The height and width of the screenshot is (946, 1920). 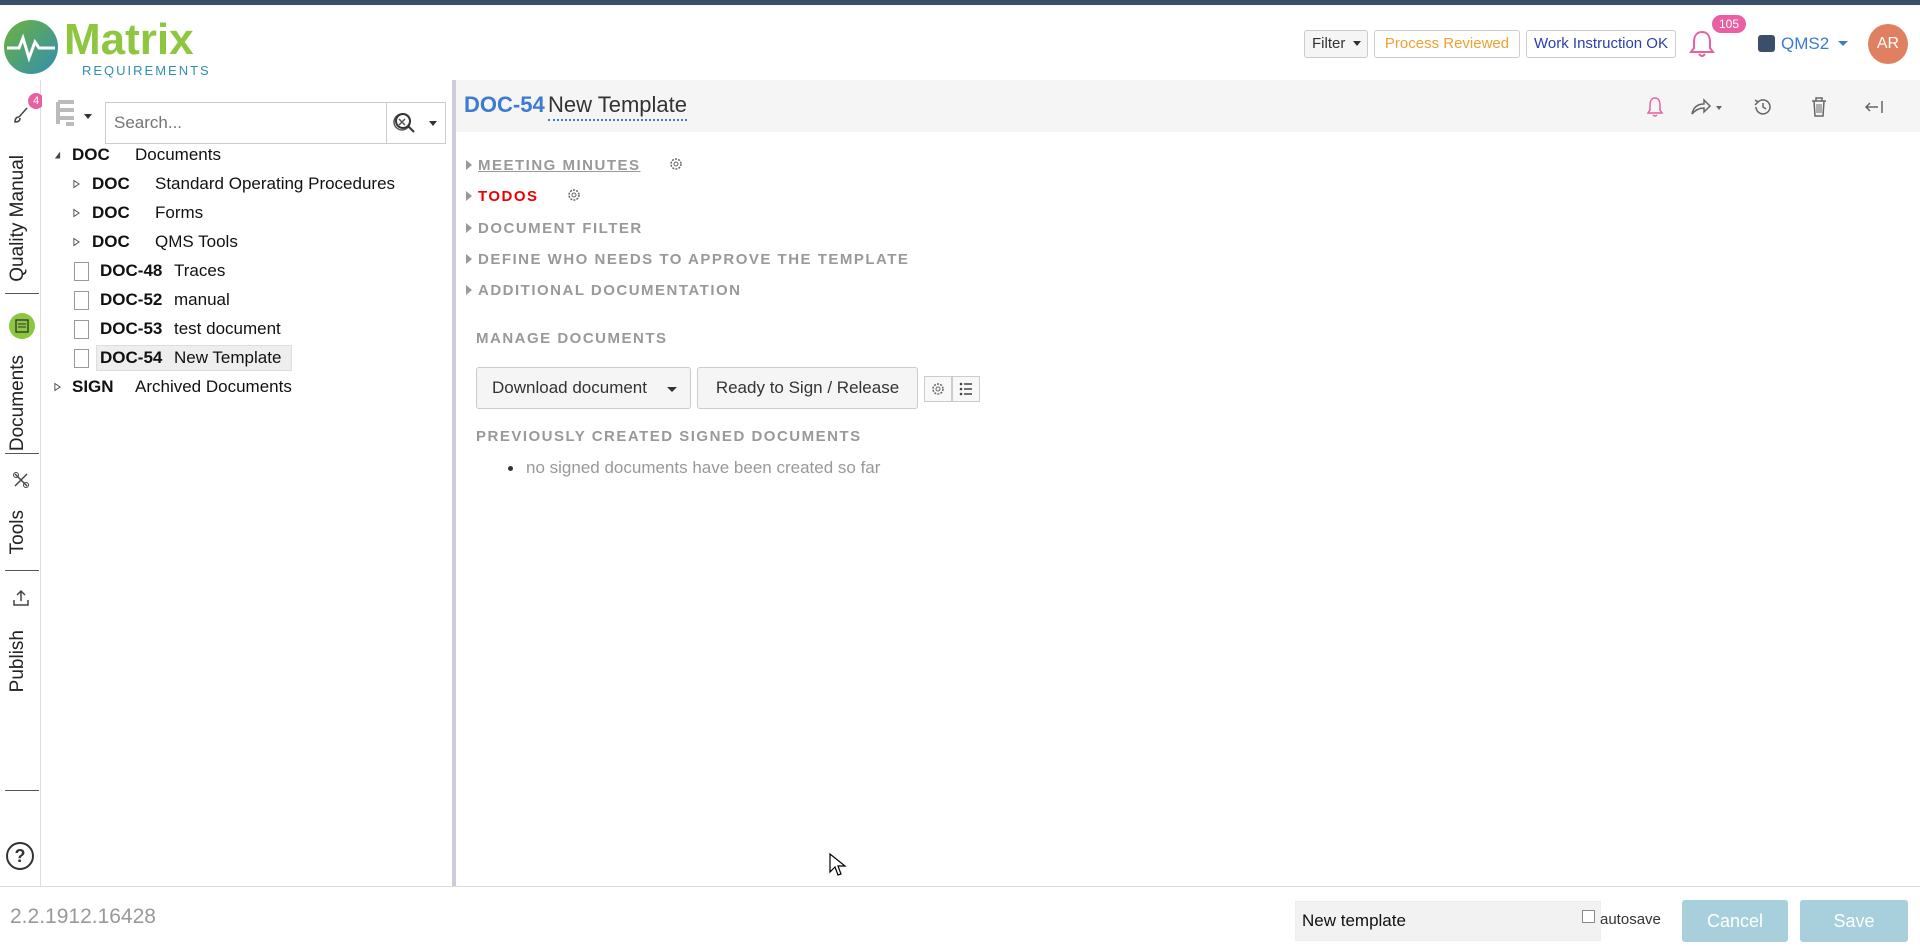 What do you see at coordinates (1854, 921) in the screenshot?
I see `save-button: Save` at bounding box center [1854, 921].